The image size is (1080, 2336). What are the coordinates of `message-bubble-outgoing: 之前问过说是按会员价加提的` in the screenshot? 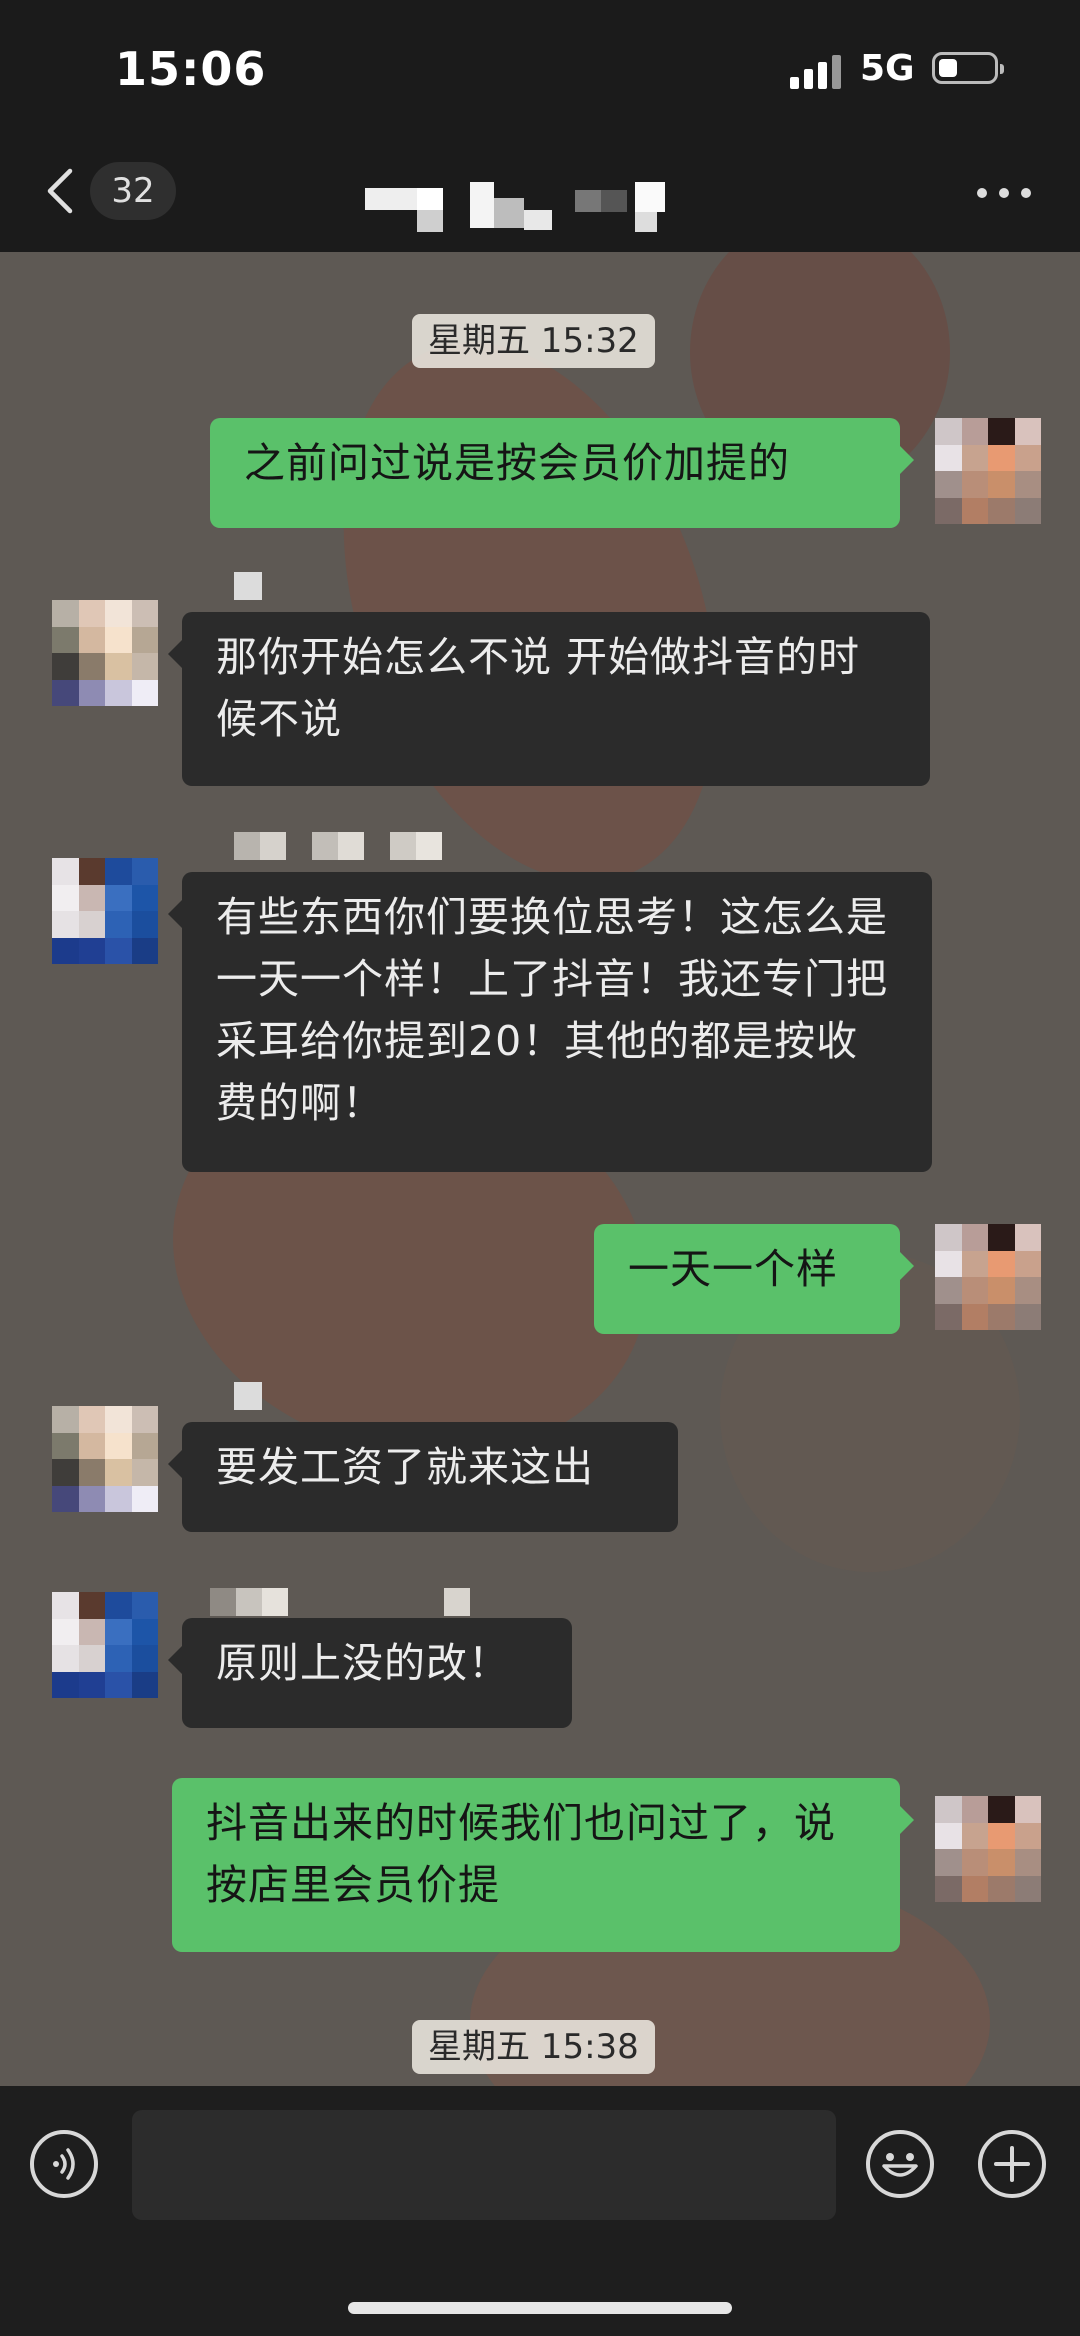 It's located at (562, 473).